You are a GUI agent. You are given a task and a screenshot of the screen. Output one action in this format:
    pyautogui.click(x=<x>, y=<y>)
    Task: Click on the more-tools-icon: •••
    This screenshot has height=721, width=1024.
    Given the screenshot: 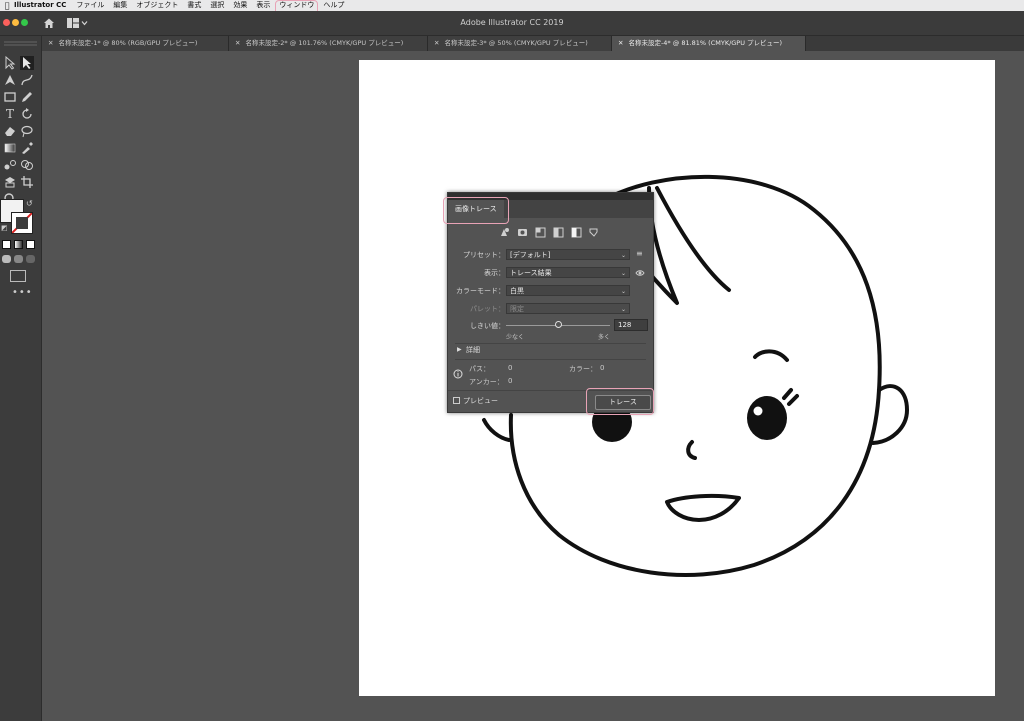 What is the action you would take?
    pyautogui.click(x=22, y=292)
    